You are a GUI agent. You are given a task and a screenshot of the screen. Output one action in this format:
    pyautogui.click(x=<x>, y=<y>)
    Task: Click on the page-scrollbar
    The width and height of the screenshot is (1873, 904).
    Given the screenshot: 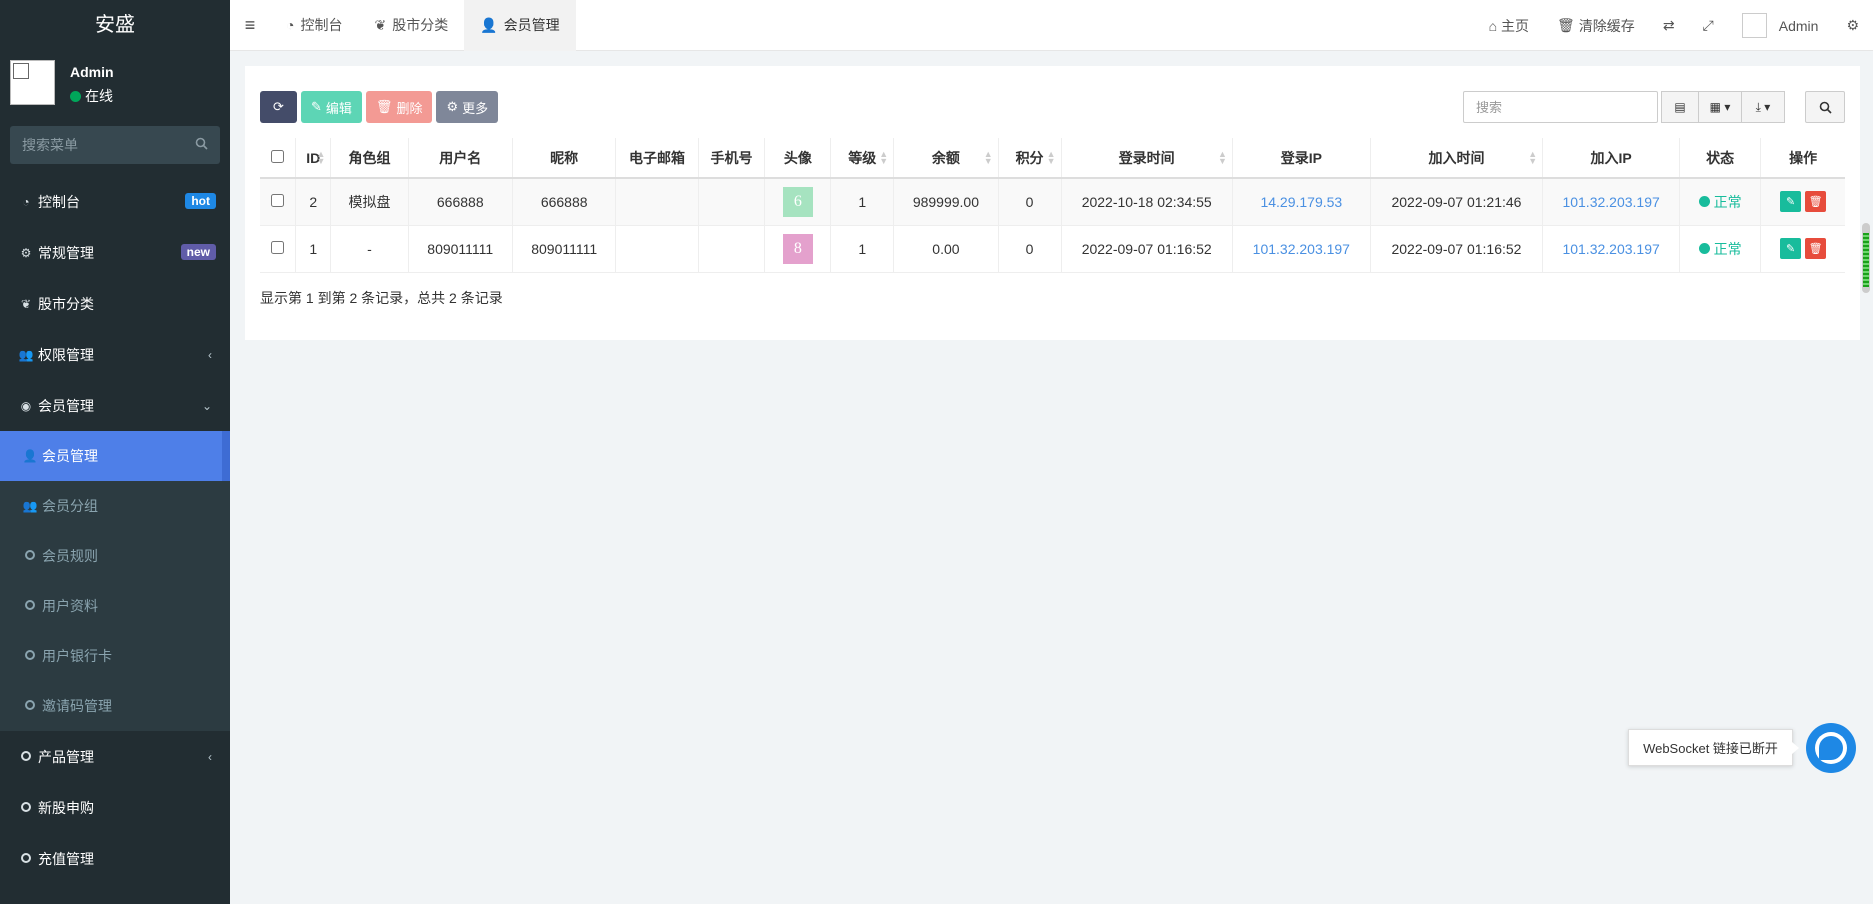 What is the action you would take?
    pyautogui.click(x=1866, y=258)
    